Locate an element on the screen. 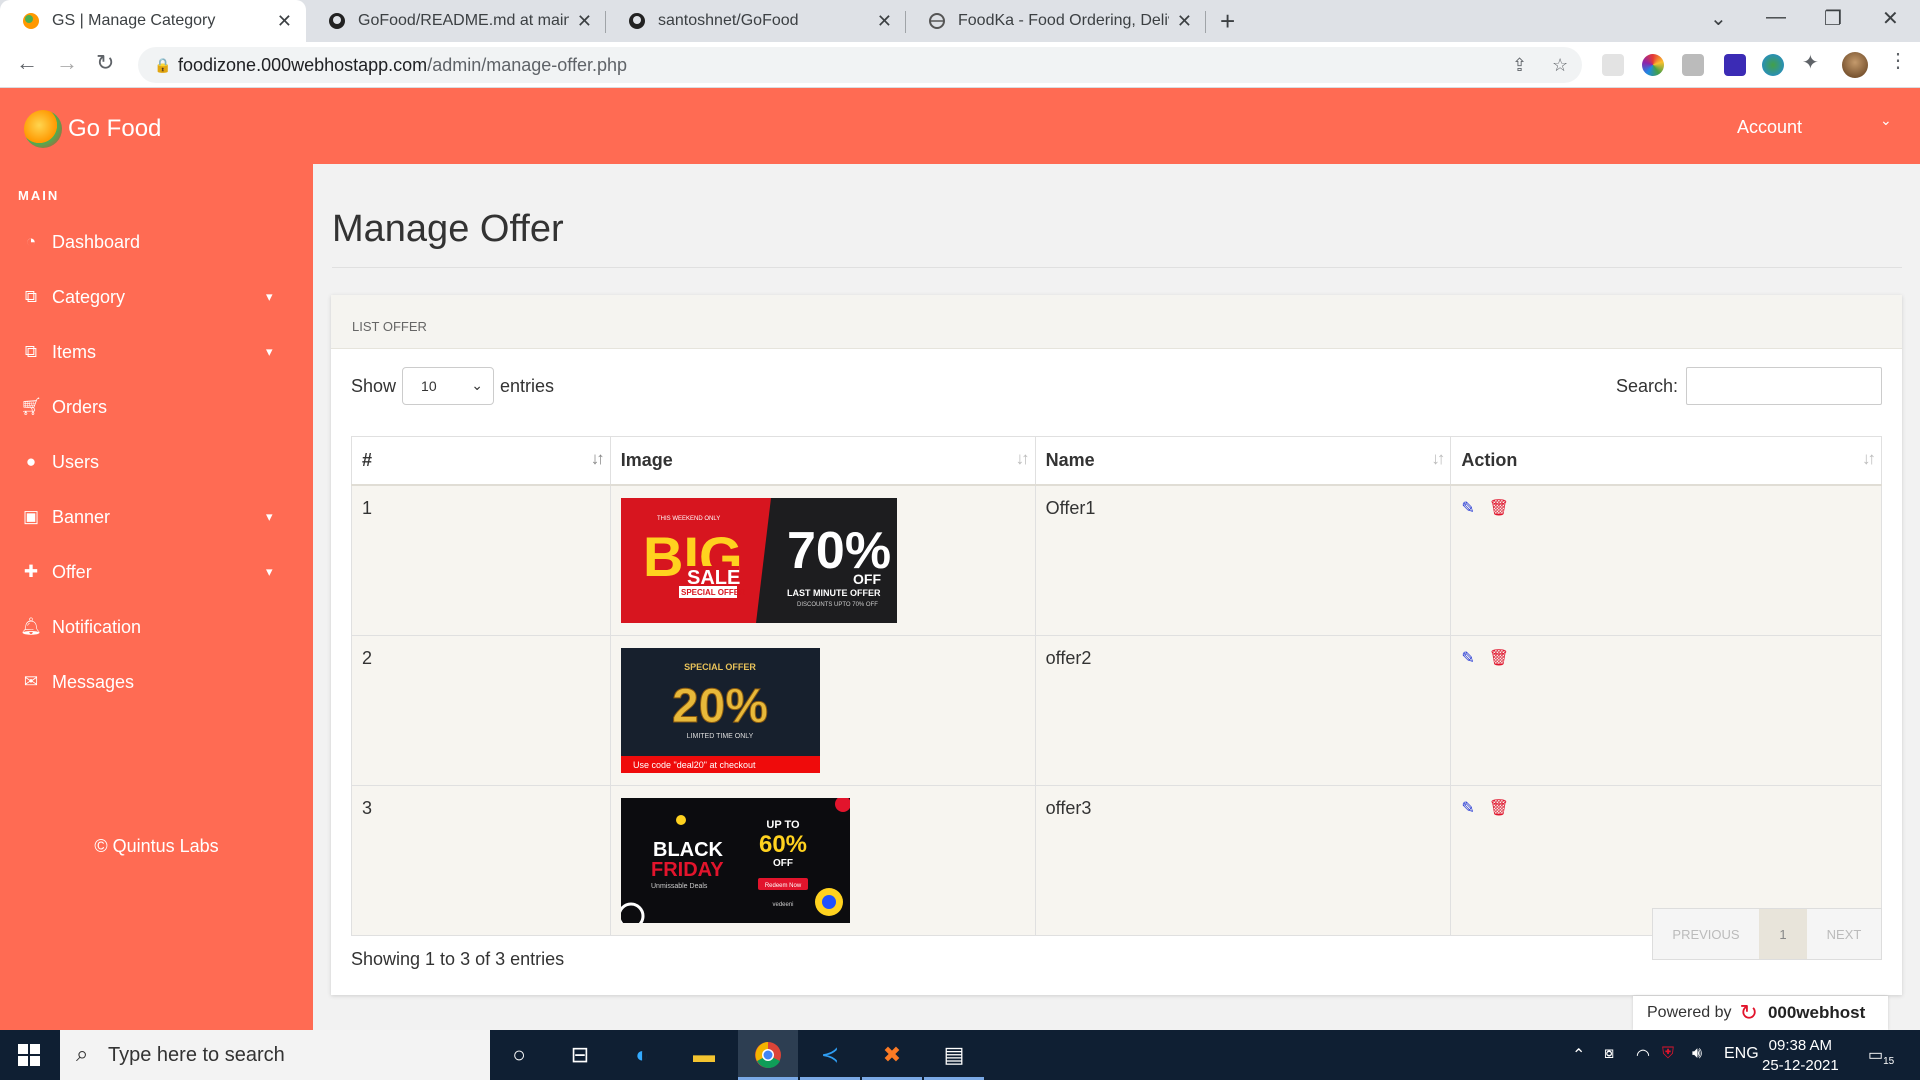  volume-icon: 🔊︎ is located at coordinates (1697, 1054).